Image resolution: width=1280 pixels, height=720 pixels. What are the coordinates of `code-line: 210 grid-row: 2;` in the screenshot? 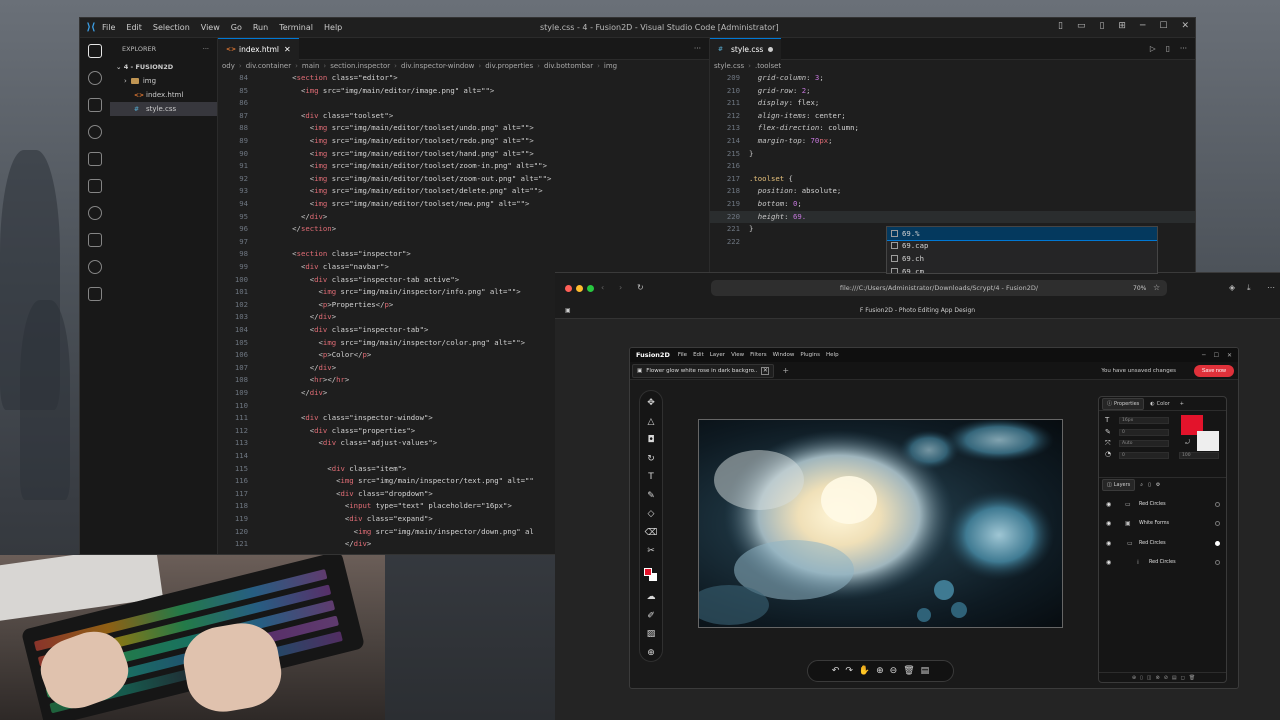 It's located at (952, 91).